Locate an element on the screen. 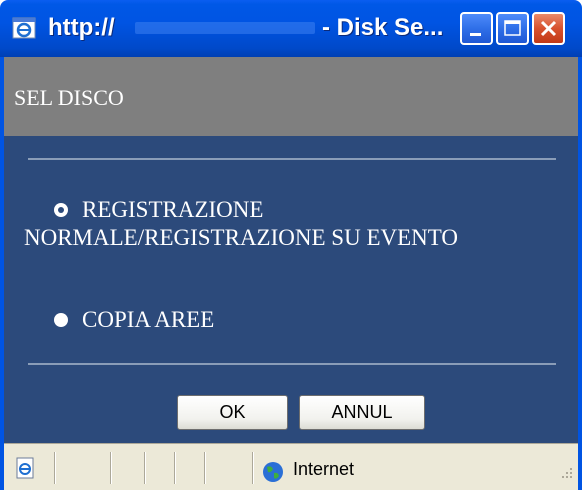 The width and height of the screenshot is (582, 490). cancel-button: ANNUL is located at coordinates (362, 412).